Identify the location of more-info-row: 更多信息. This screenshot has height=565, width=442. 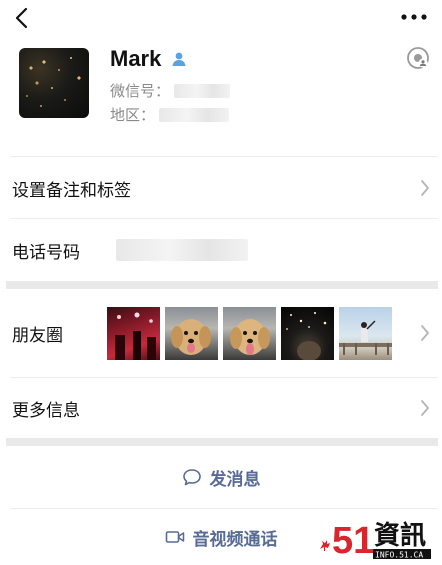
(221, 408).